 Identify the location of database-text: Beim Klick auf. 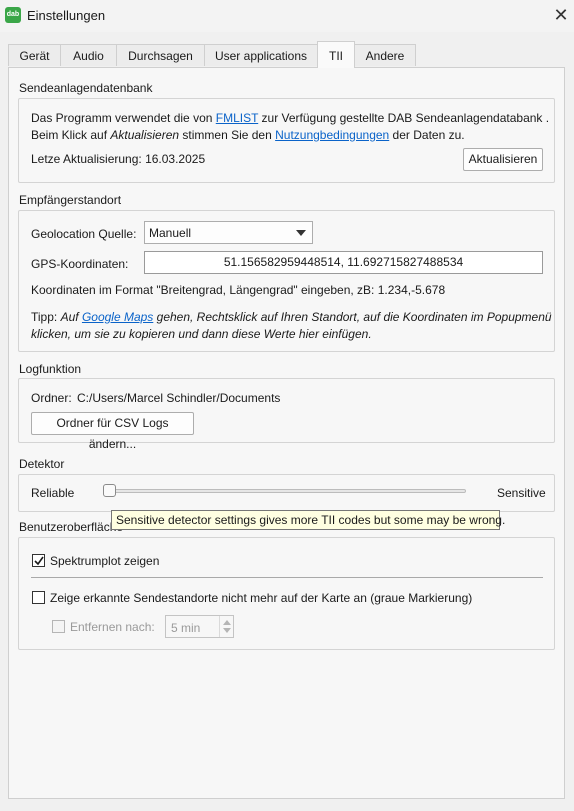
(71, 135).